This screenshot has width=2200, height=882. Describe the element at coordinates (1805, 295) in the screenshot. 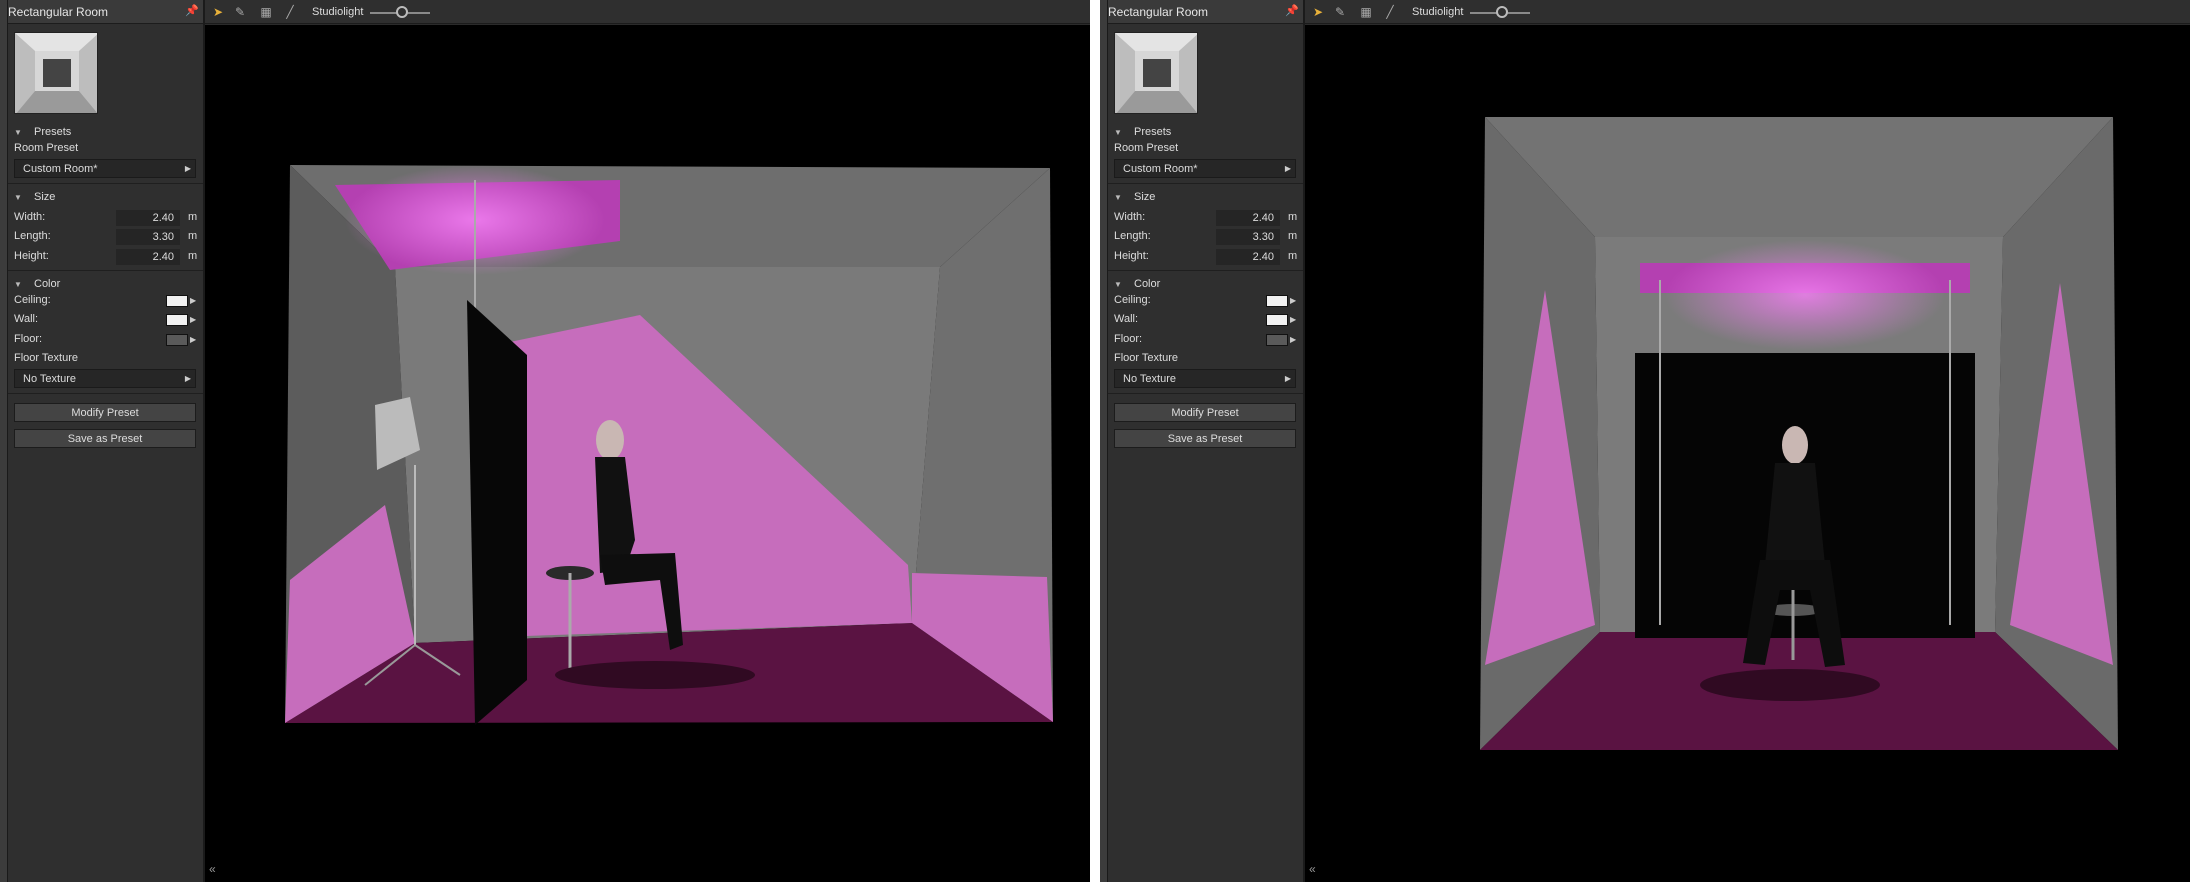

I see `ceiling-light-glow` at that location.